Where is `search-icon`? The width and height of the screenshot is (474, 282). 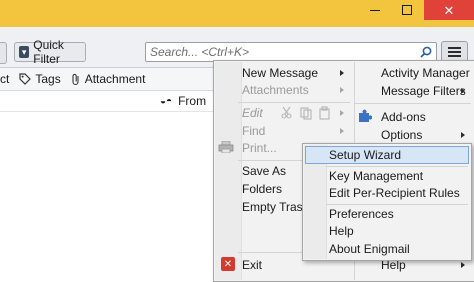 search-icon is located at coordinates (426, 52).